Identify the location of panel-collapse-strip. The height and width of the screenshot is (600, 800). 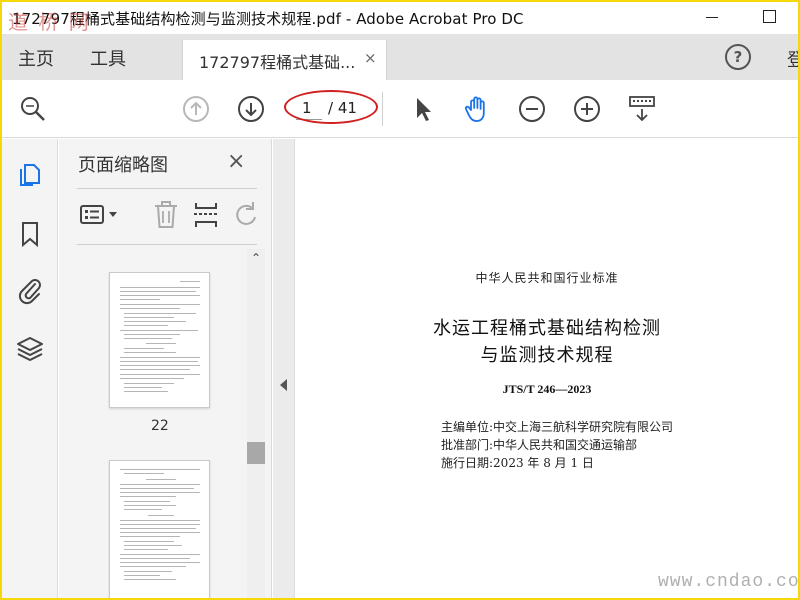
(284, 368).